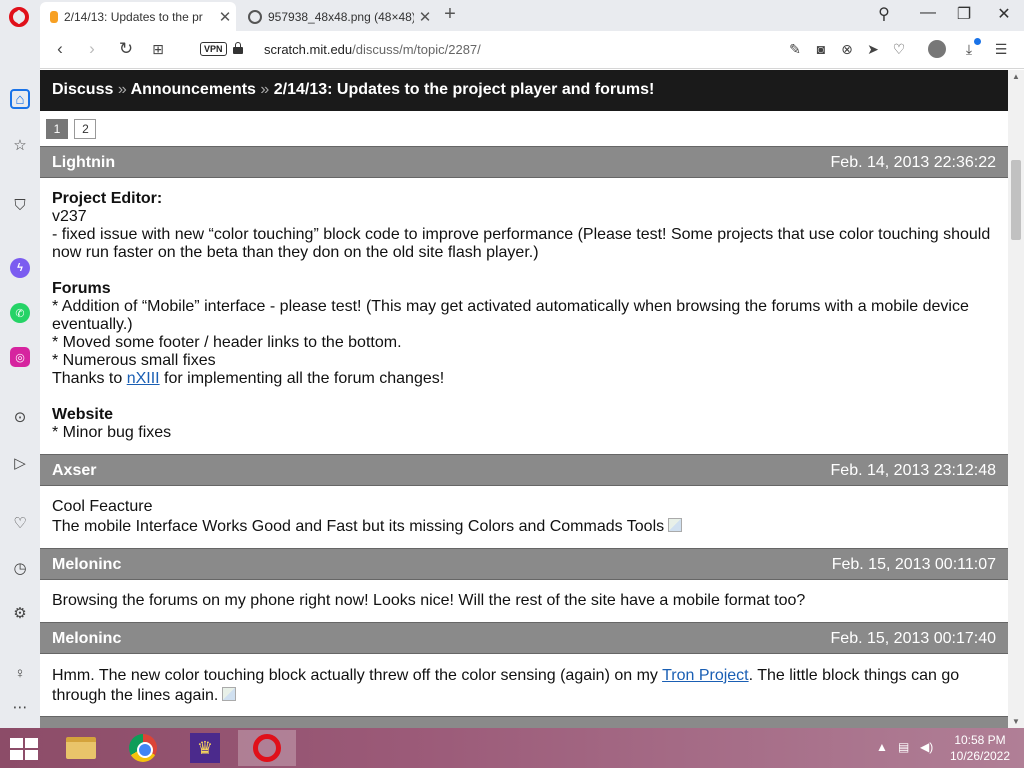 The width and height of the screenshot is (1024, 768). I want to click on forward-button: ›, so click(92, 49).